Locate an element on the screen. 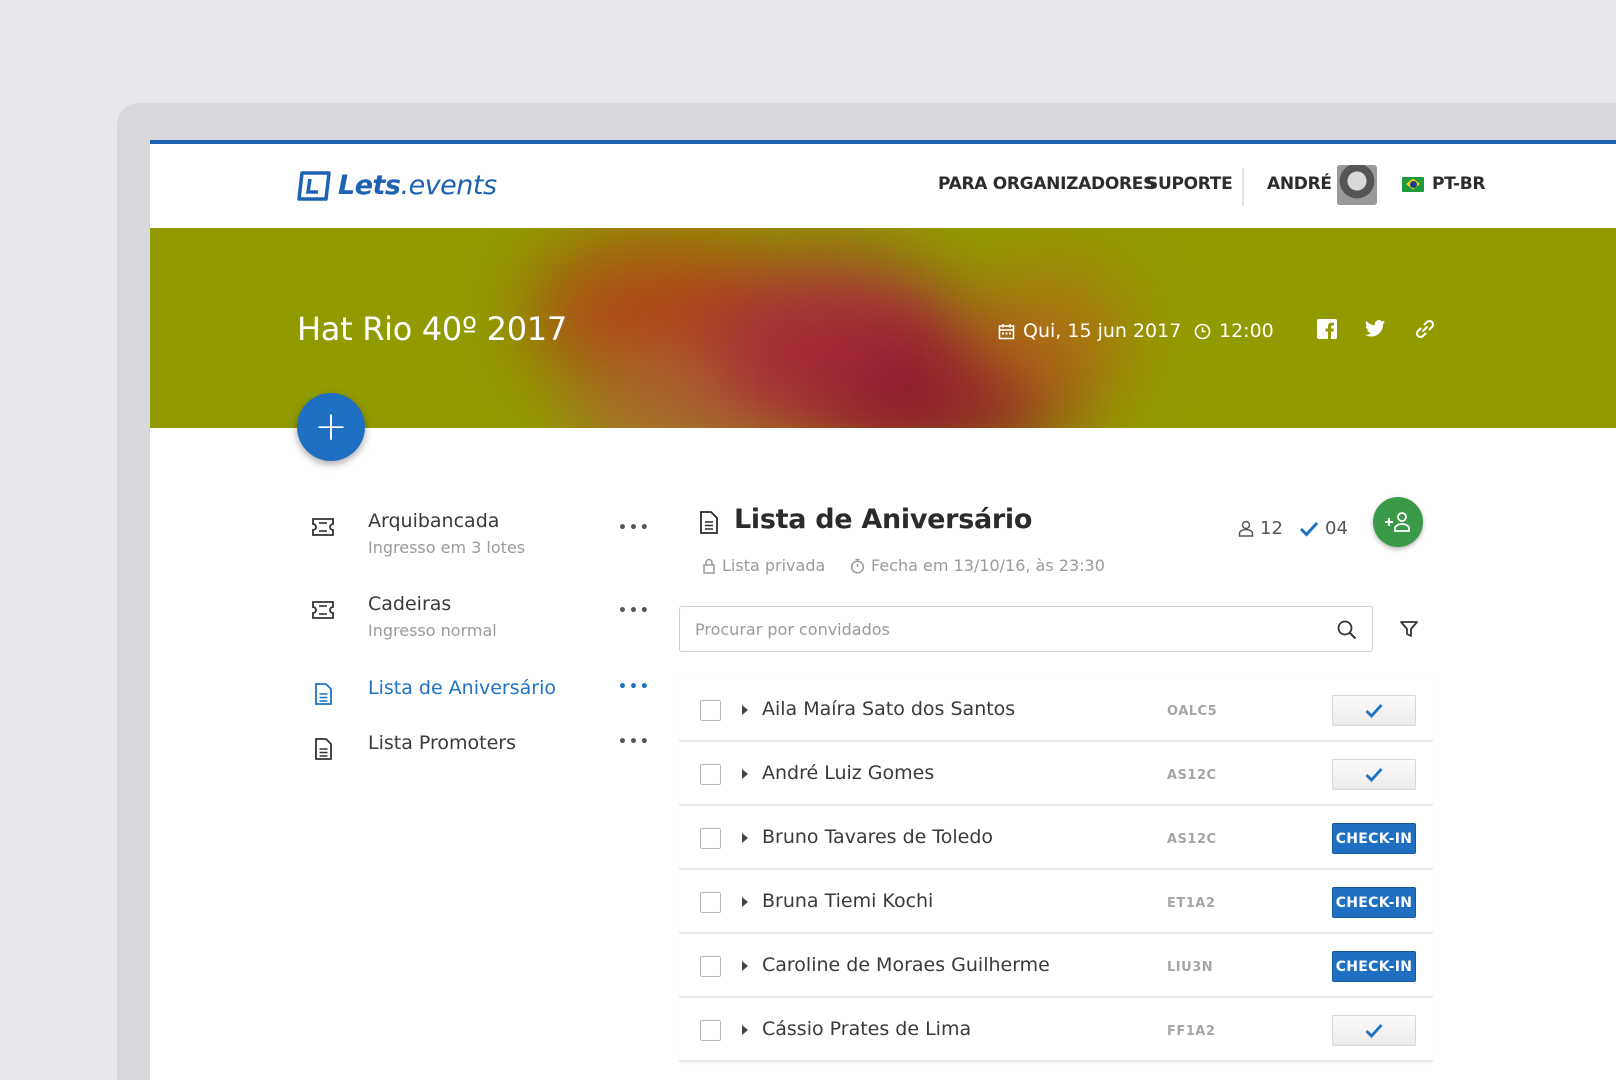 The height and width of the screenshot is (1080, 1616). language-selector: PT-BR is located at coordinates (1443, 184).